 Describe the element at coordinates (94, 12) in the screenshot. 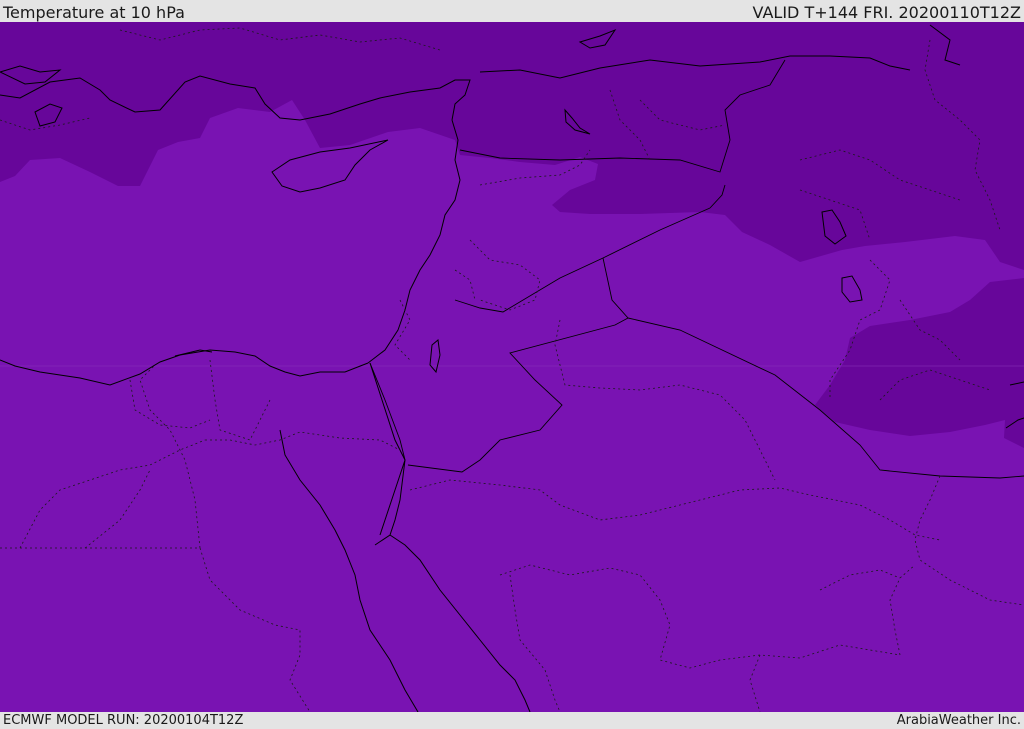

I see `map-title: Temperature at 10 hPa` at that location.